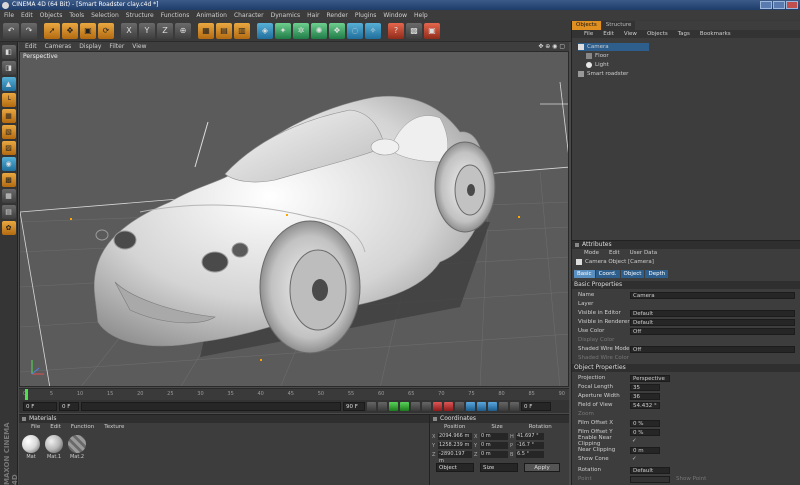 Image resolution: width=800 pixels, height=485 pixels. I want to click on tab-coord: Coord., so click(607, 274).